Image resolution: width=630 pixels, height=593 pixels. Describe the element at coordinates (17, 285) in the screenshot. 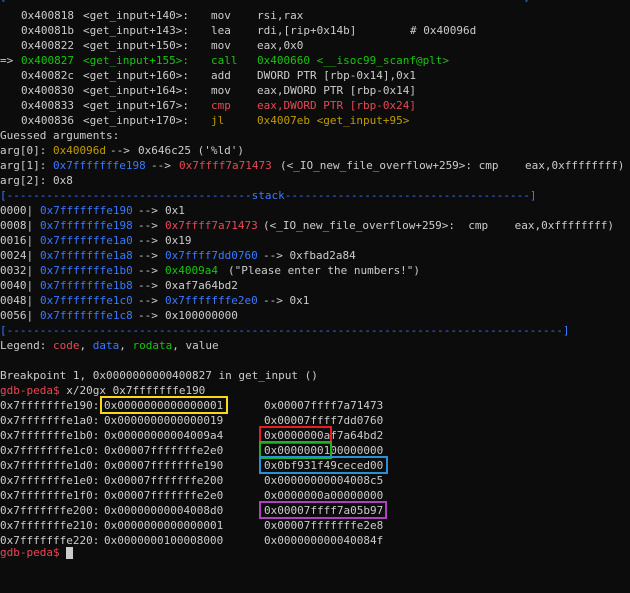

I see `stack-offset: 0040|` at that location.